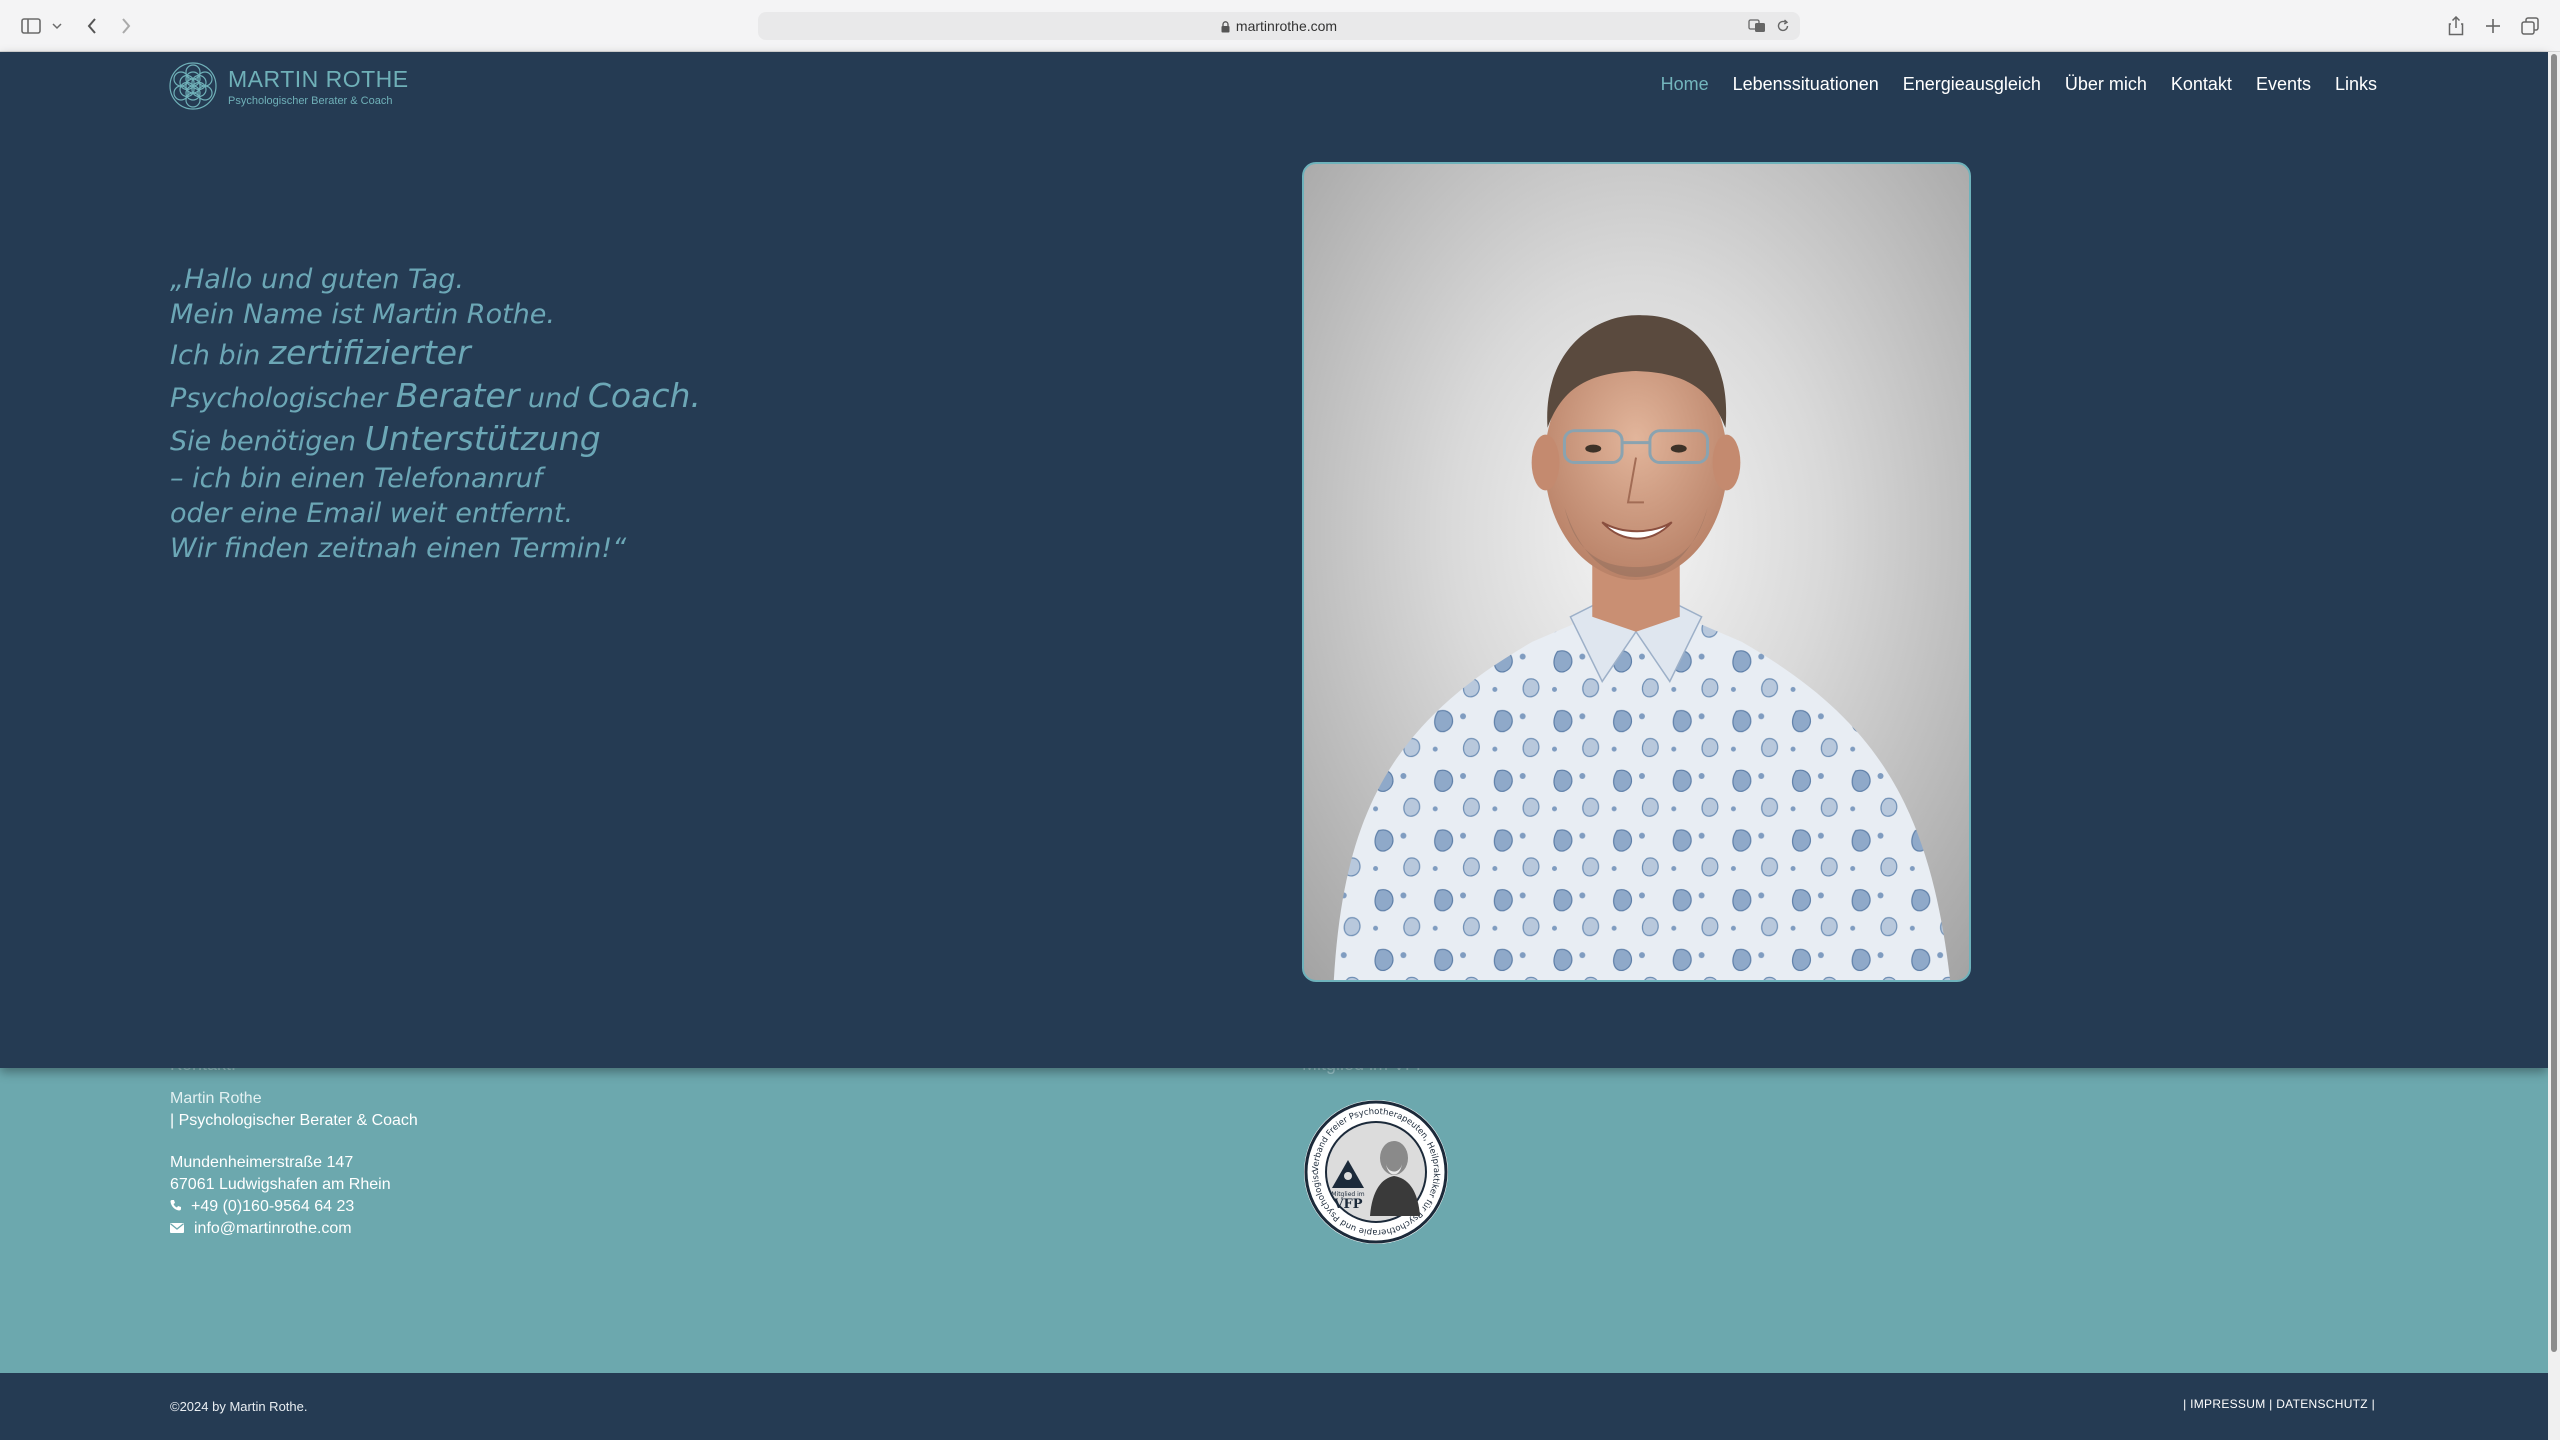 This screenshot has width=2560, height=1440. I want to click on browser-toolbar: martinrothe.com, so click(1280, 26).